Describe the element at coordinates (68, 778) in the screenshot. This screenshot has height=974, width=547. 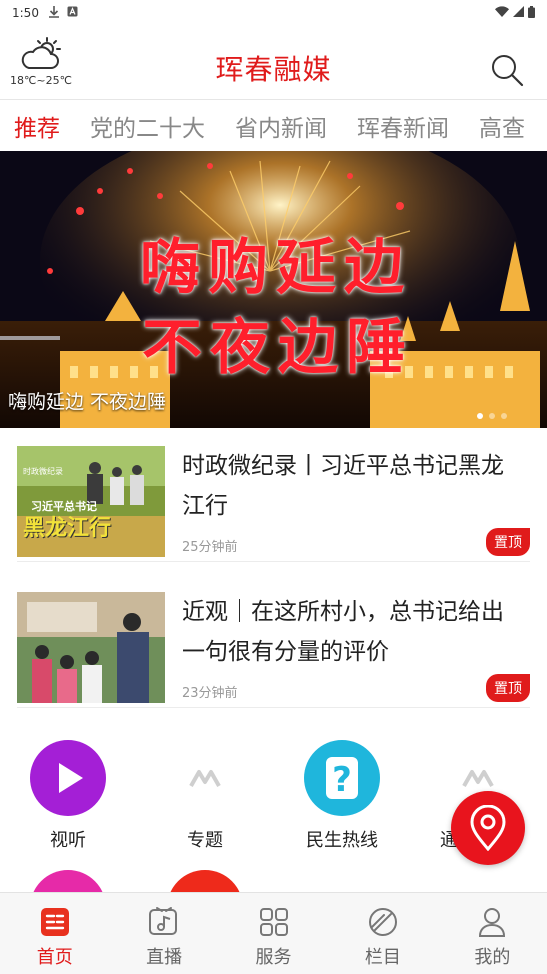
I see `play-icon` at that location.